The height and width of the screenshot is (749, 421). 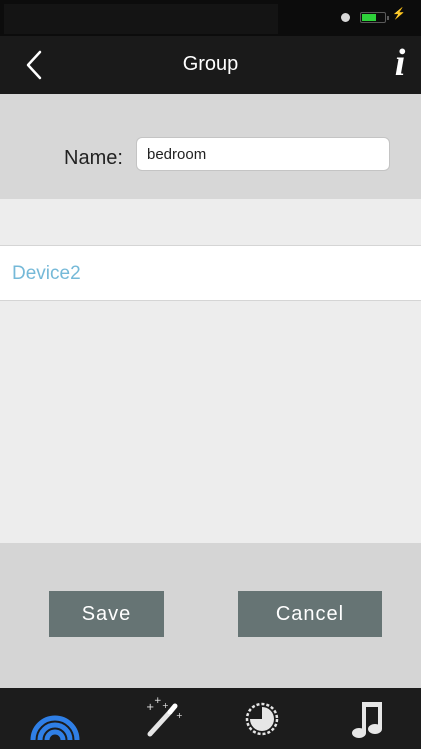 I want to click on music-note-icon, so click(x=367, y=720).